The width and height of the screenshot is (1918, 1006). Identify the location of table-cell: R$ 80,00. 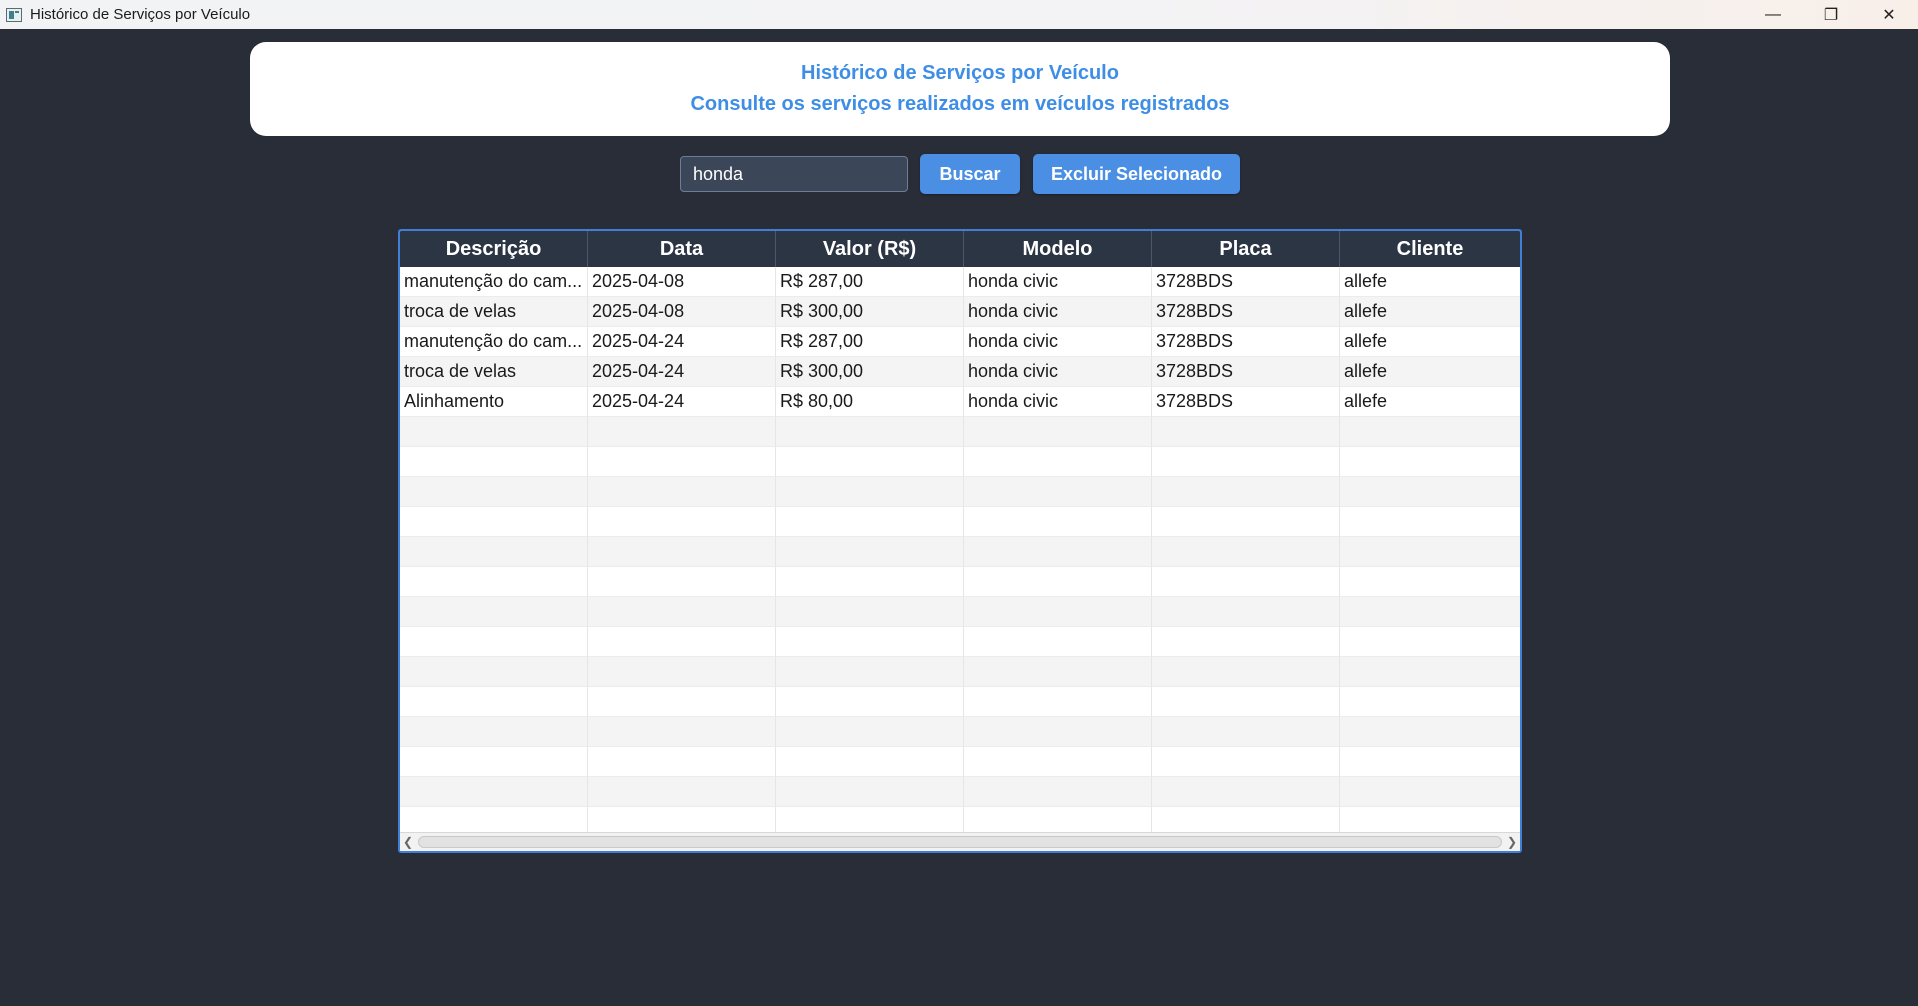
(870, 402).